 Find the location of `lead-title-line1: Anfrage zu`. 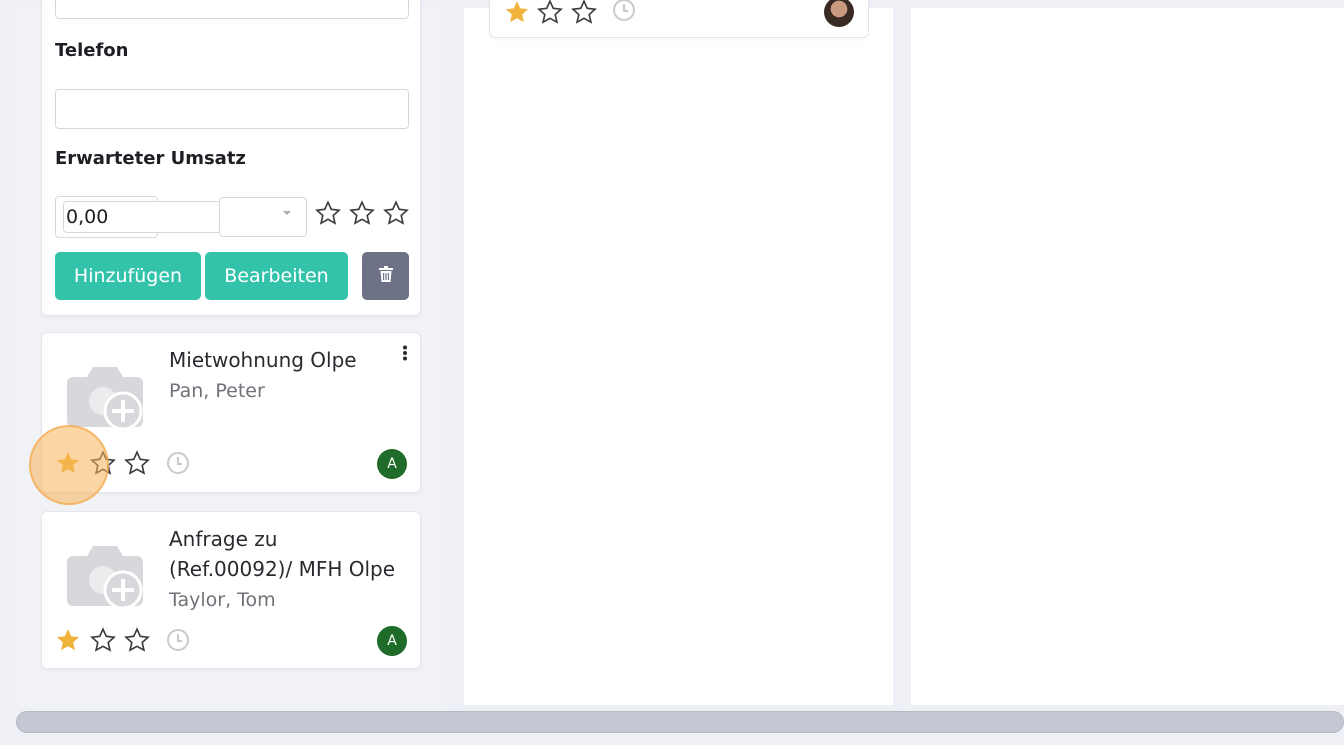

lead-title-line1: Anfrage zu is located at coordinates (223, 539).